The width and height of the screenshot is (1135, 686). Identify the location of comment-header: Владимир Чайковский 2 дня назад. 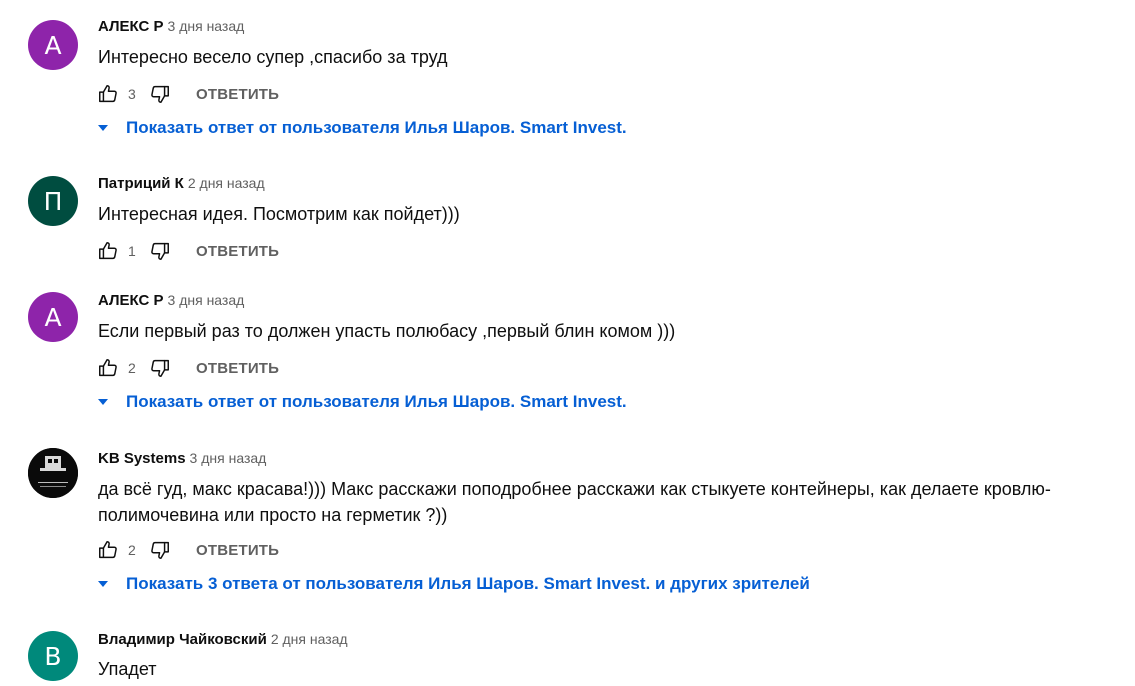
(223, 639).